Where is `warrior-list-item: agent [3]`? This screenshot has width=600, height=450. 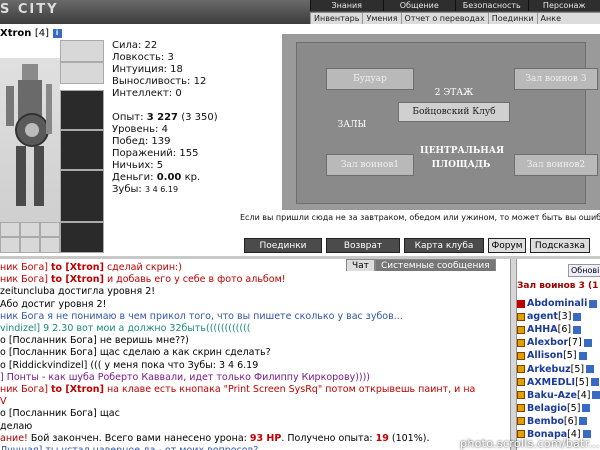
warrior-list-item: agent [3] is located at coordinates (558, 316).